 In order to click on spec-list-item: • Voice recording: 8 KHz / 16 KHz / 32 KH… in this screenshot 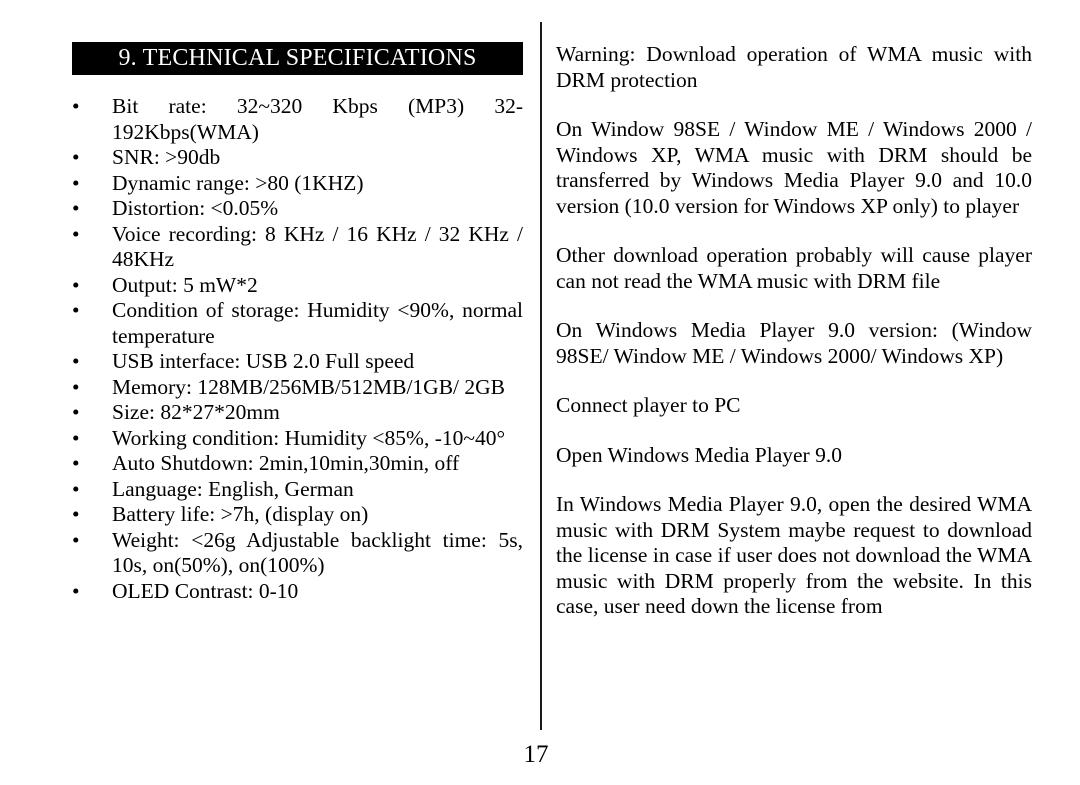, I will do `click(297, 247)`.